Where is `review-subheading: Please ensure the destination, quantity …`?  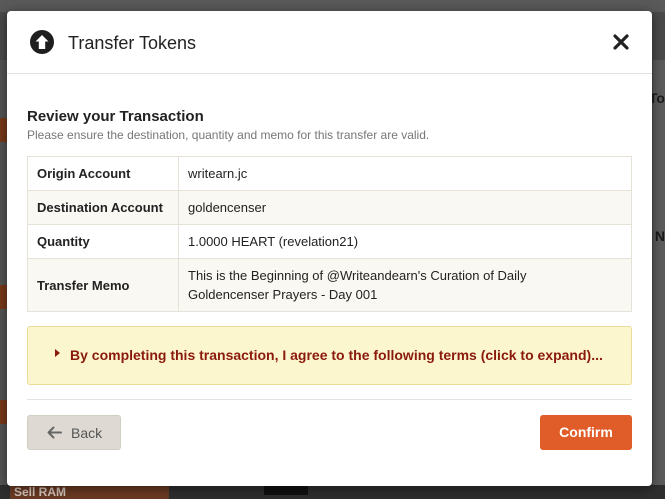 review-subheading: Please ensure the destination, quantity … is located at coordinates (228, 135).